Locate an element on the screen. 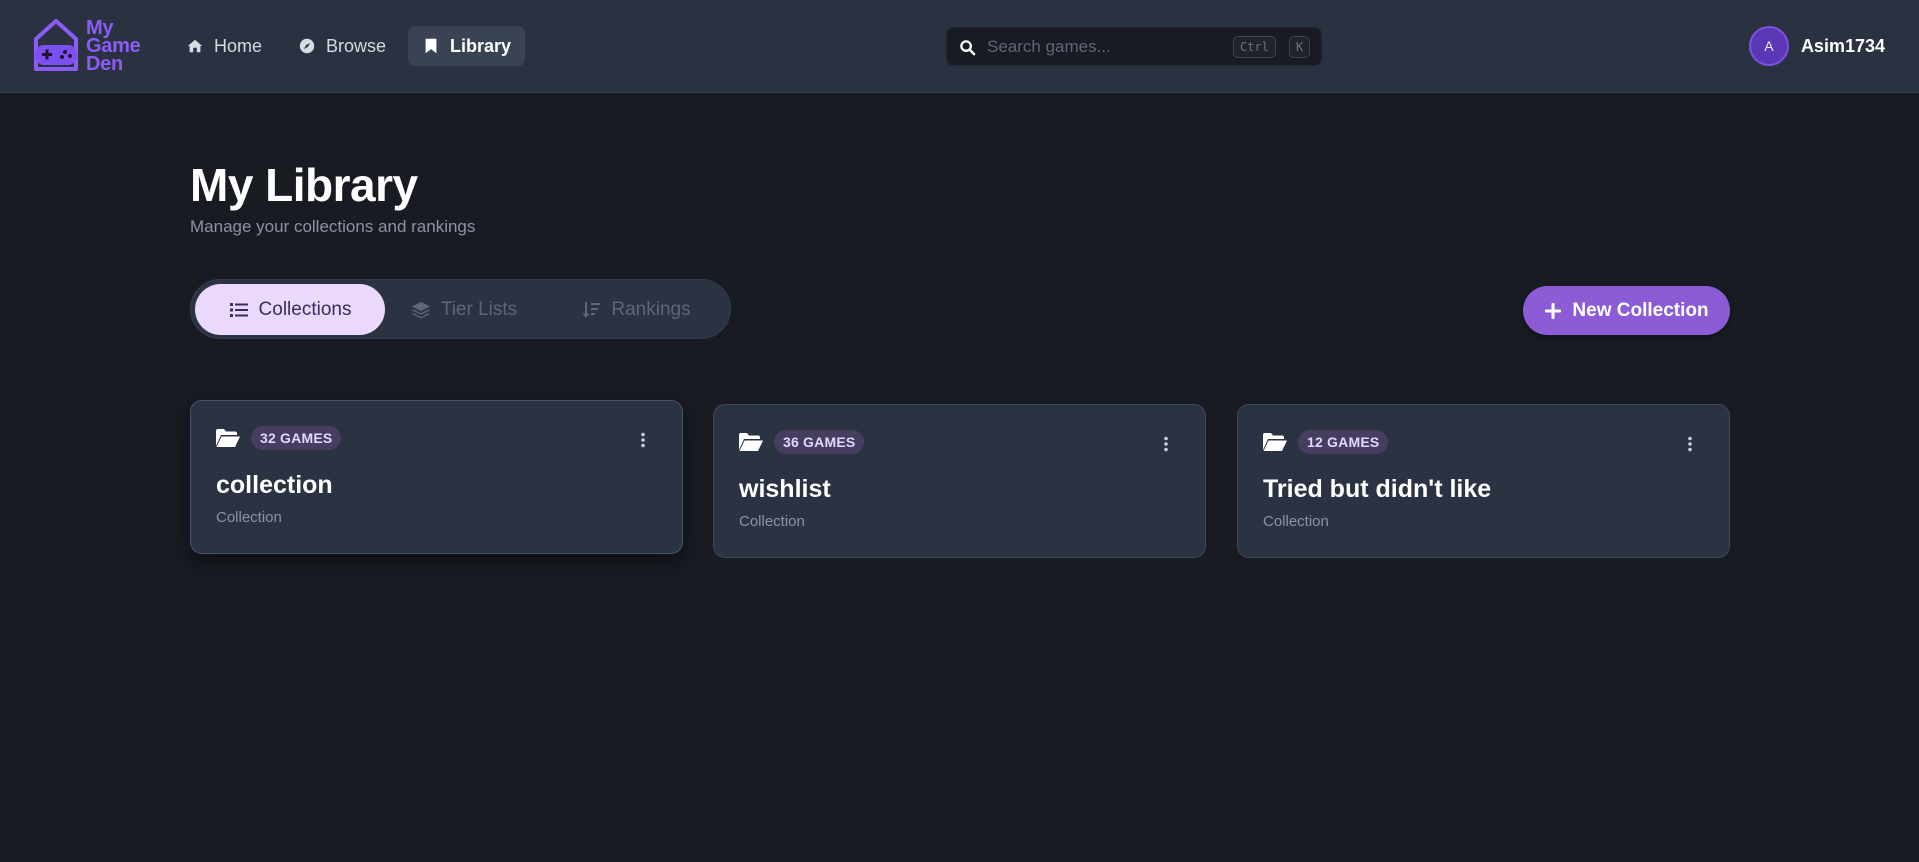  tab-tier-lists-label: Tier Lists is located at coordinates (479, 309).